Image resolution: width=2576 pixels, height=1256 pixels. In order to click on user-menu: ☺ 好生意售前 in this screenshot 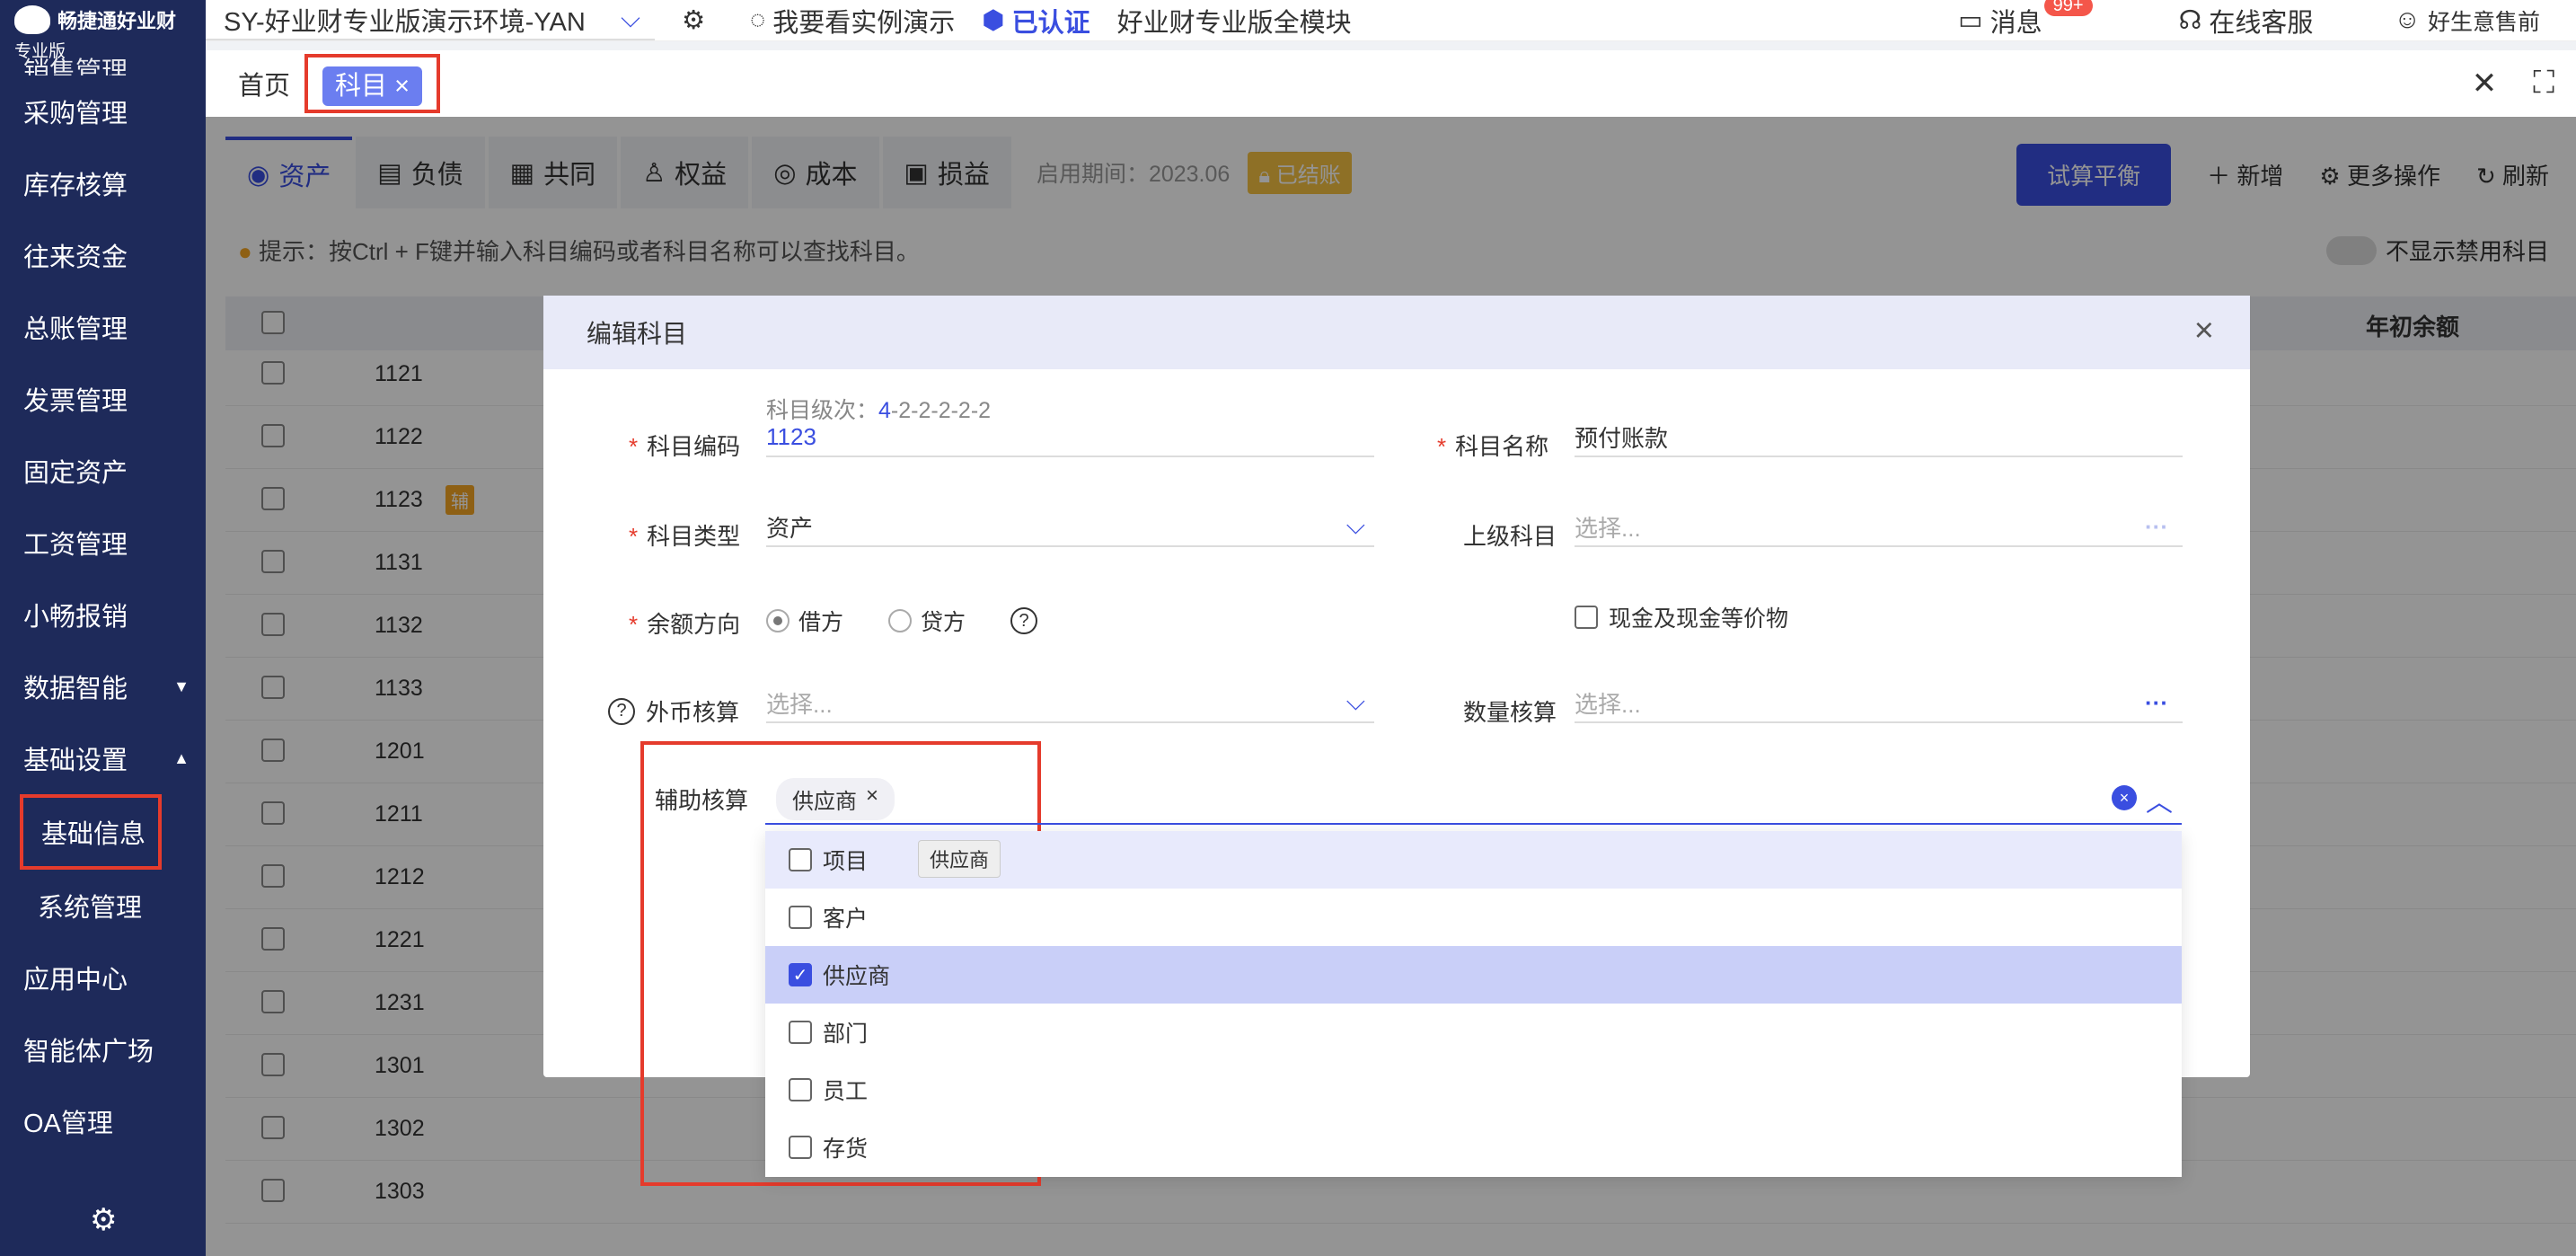, I will do `click(2467, 20)`.